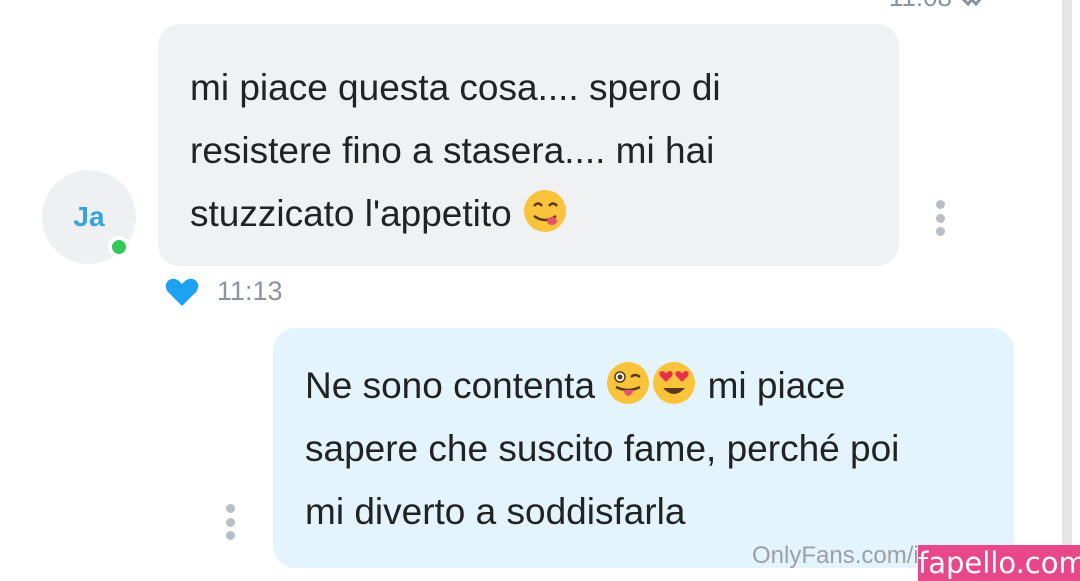  Describe the element at coordinates (674, 383) in the screenshot. I see `heart-eyes-face-icon` at that location.